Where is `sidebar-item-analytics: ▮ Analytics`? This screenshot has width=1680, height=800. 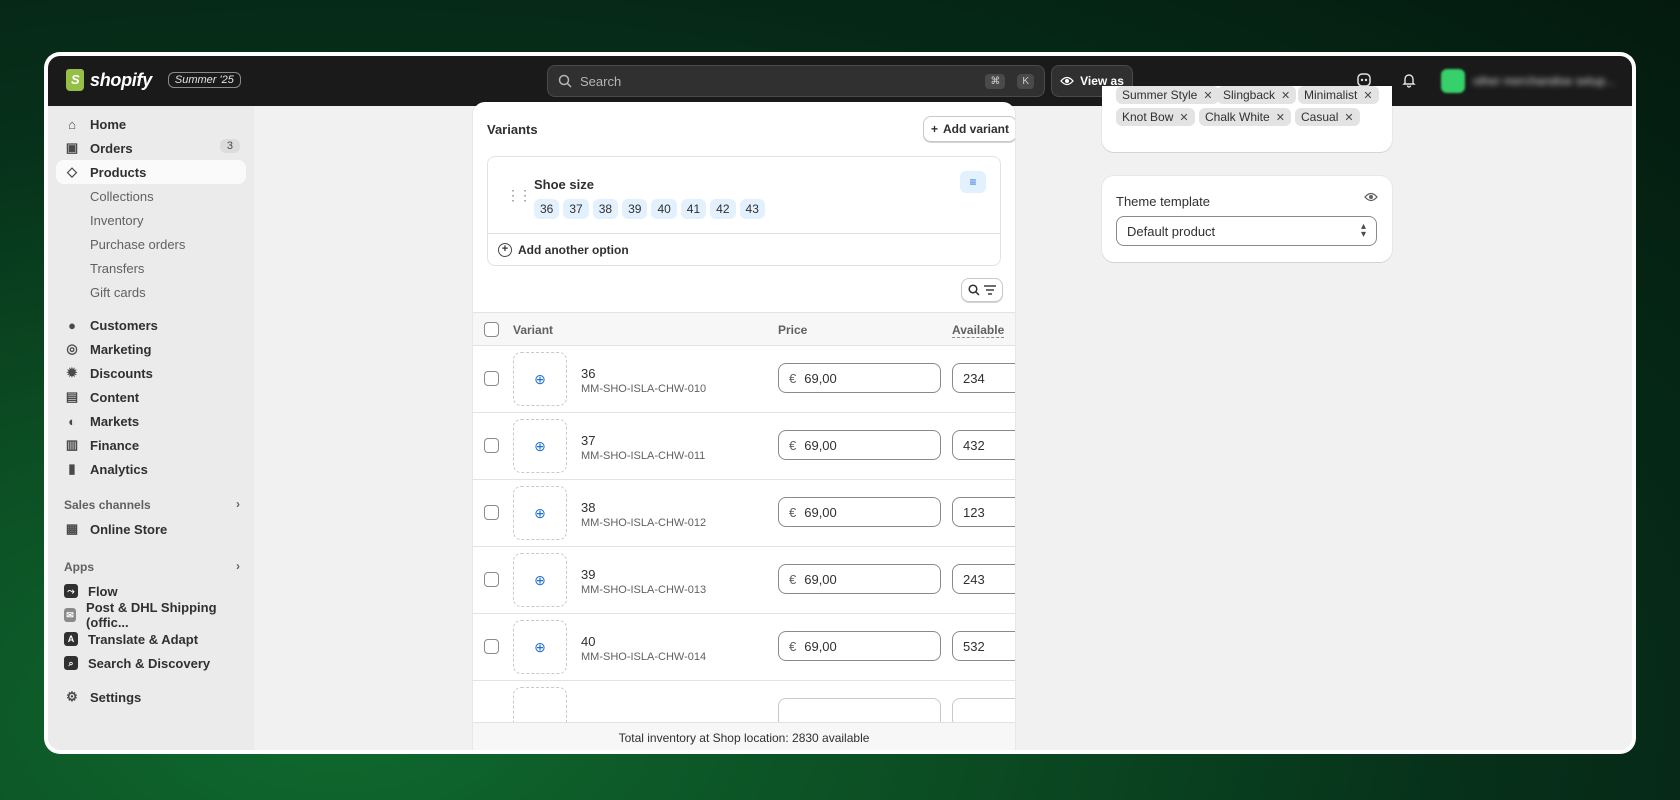
sidebar-item-analytics: ▮ Analytics is located at coordinates (151, 469).